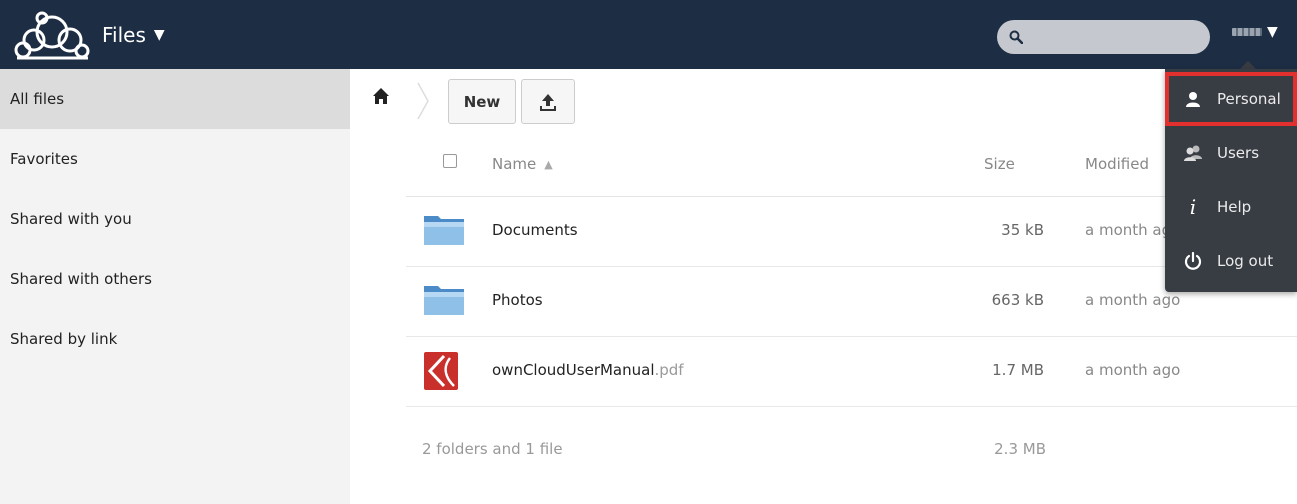 This screenshot has width=1297, height=504. What do you see at coordinates (851, 302) in the screenshot?
I see `file-row-photos: Photos 663 kB a month ago` at bounding box center [851, 302].